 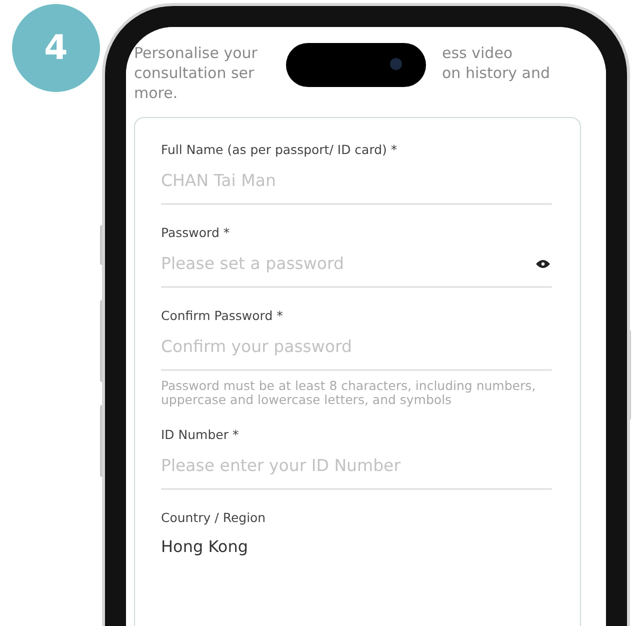 I want to click on intro-text: ess video, so click(x=478, y=53).